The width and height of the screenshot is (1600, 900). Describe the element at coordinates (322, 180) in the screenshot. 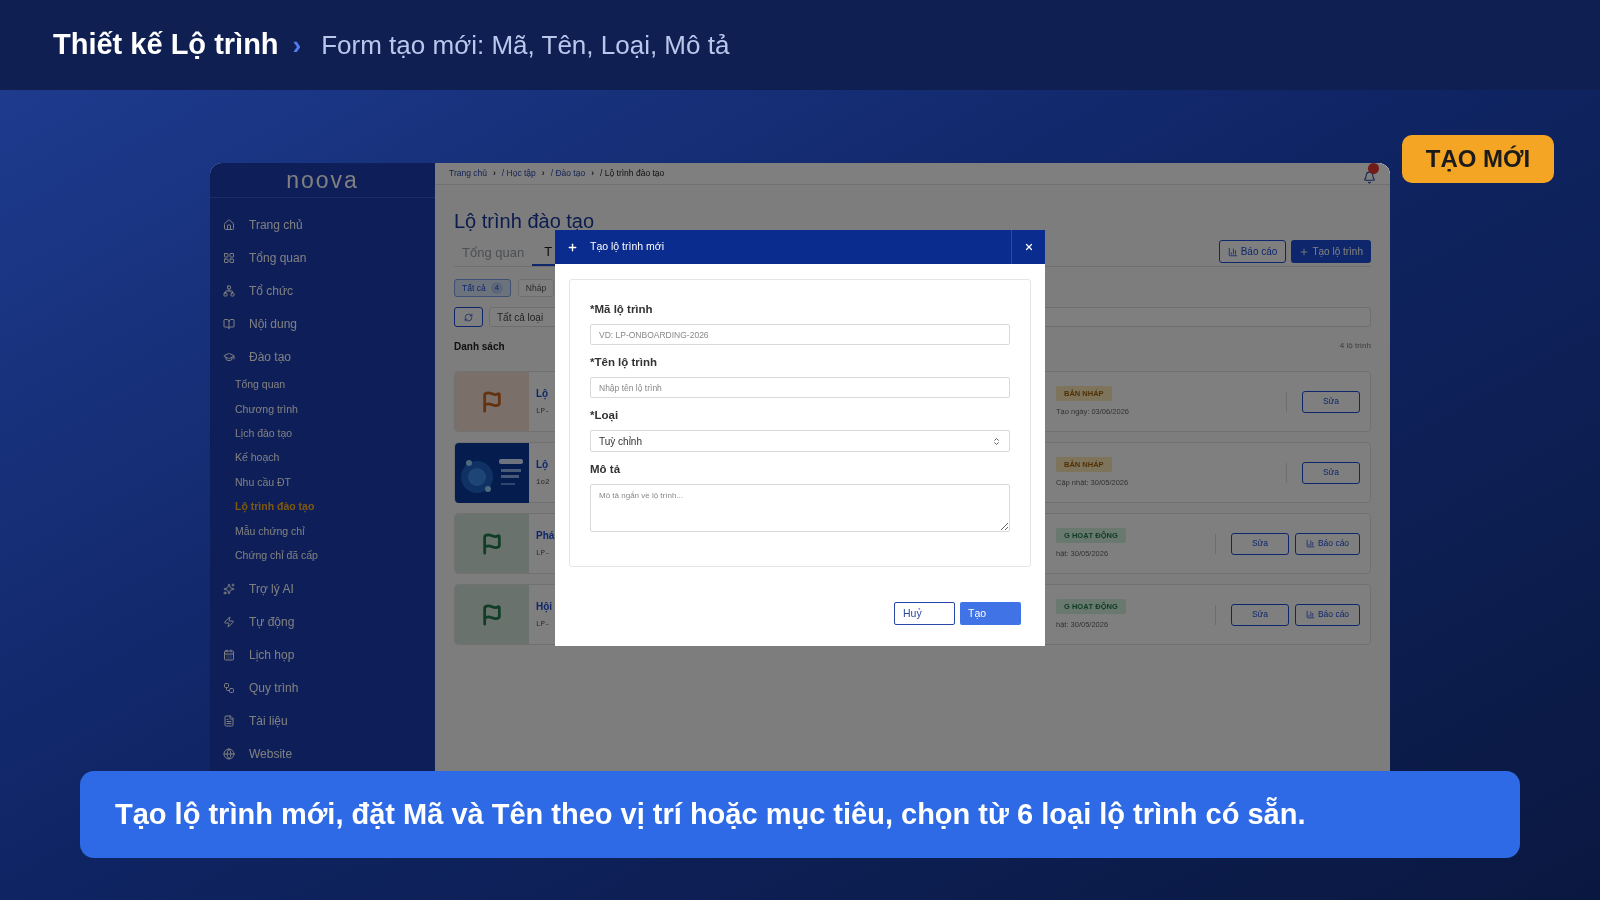

I see `logo: noova` at that location.